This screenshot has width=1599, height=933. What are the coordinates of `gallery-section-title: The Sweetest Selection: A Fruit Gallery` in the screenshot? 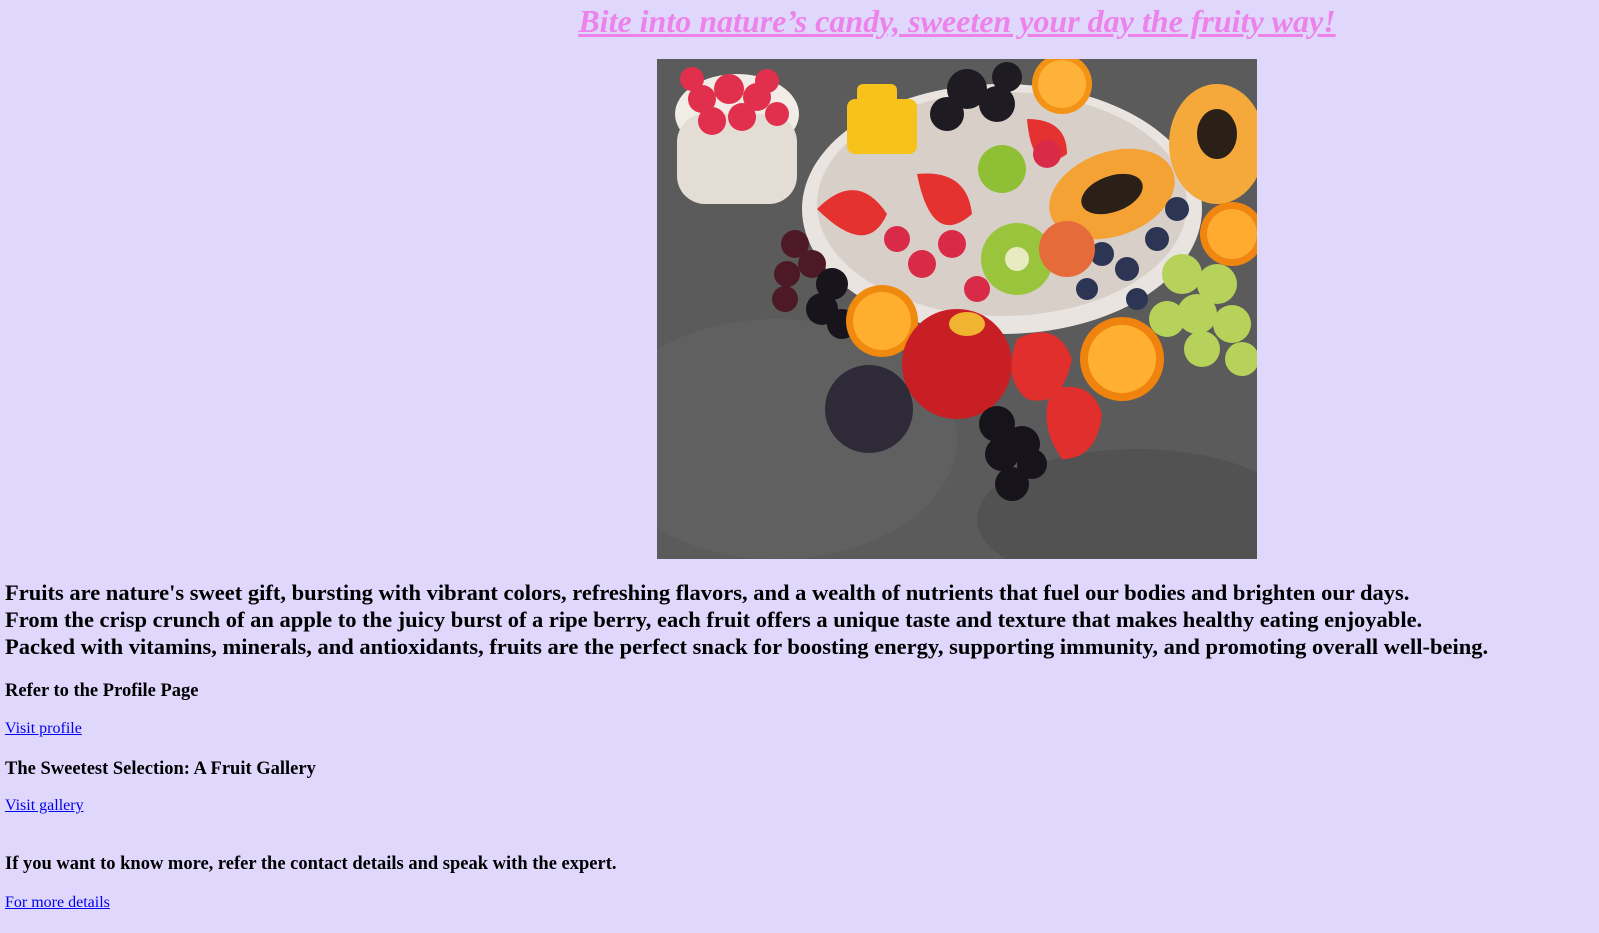 It's located at (160, 769).